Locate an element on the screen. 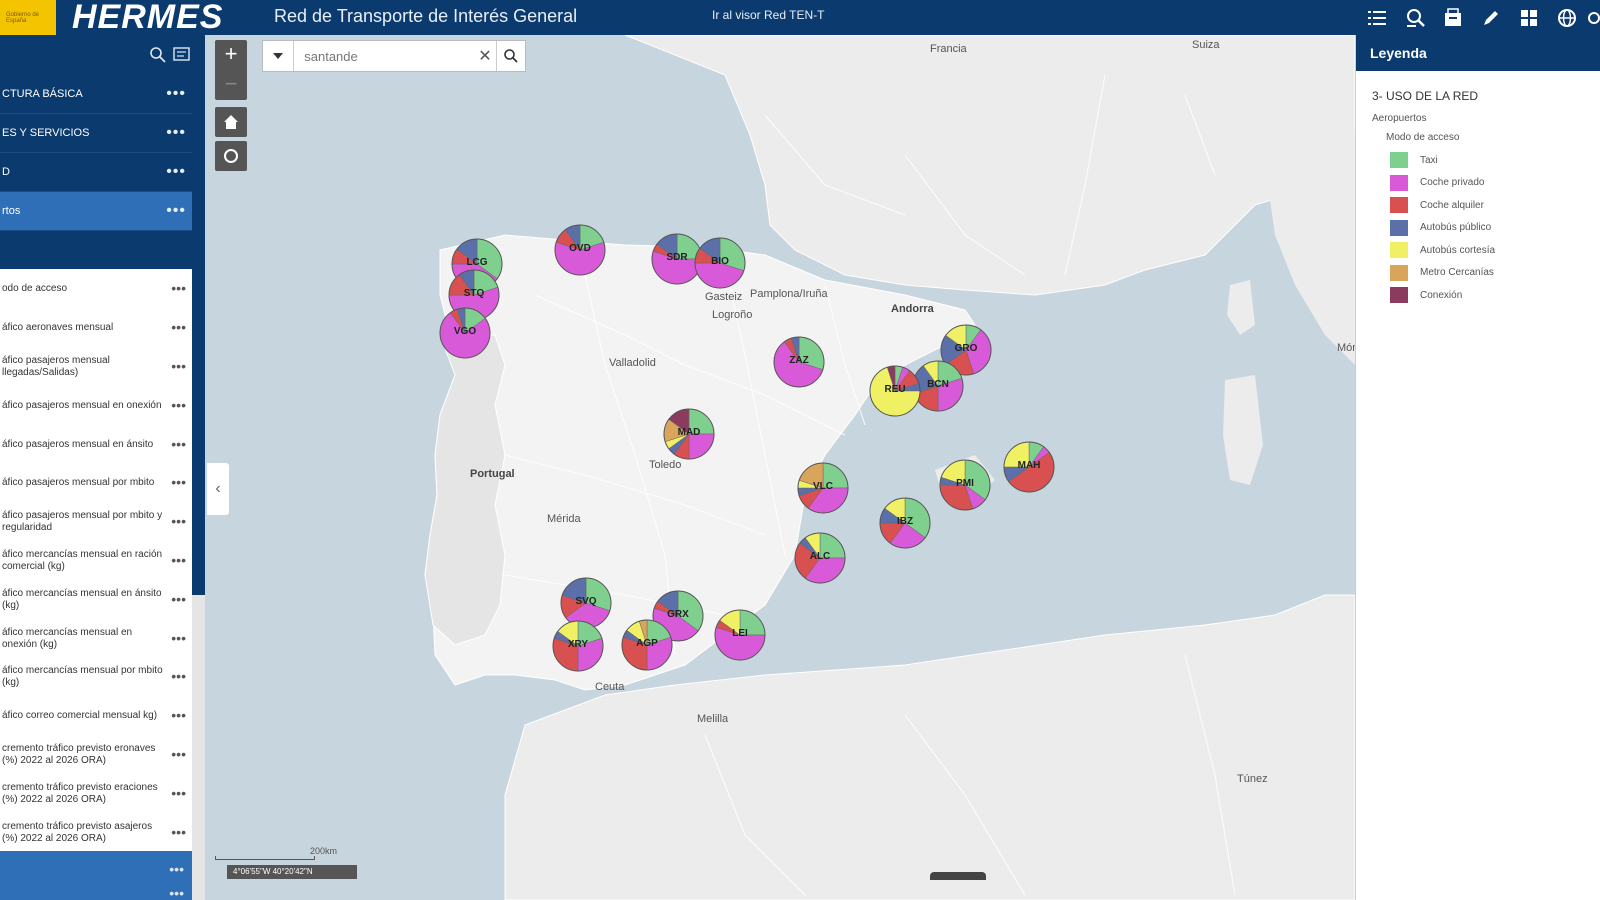 This screenshot has width=1600, height=900. ten-t-viewer-link: Ir al visor Red TEN-T is located at coordinates (768, 15).